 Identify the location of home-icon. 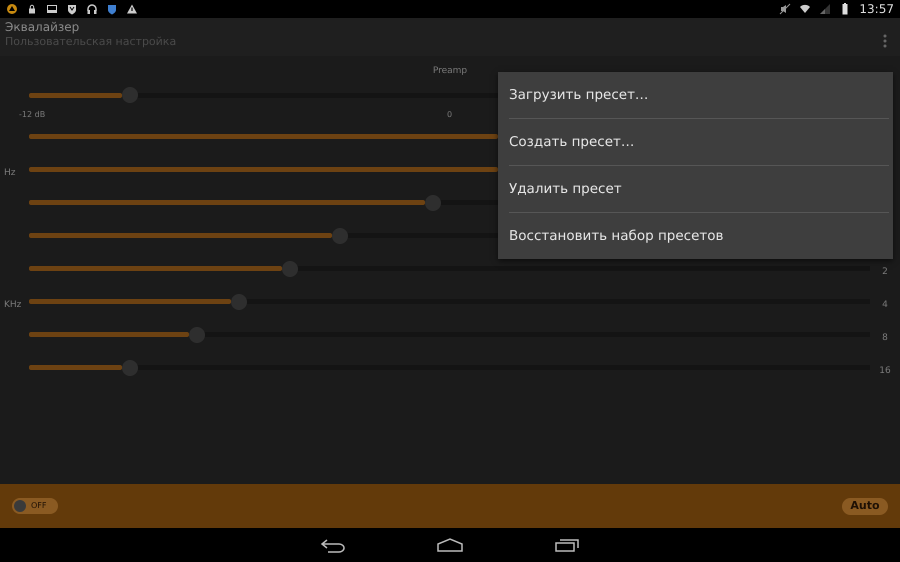
(450, 545).